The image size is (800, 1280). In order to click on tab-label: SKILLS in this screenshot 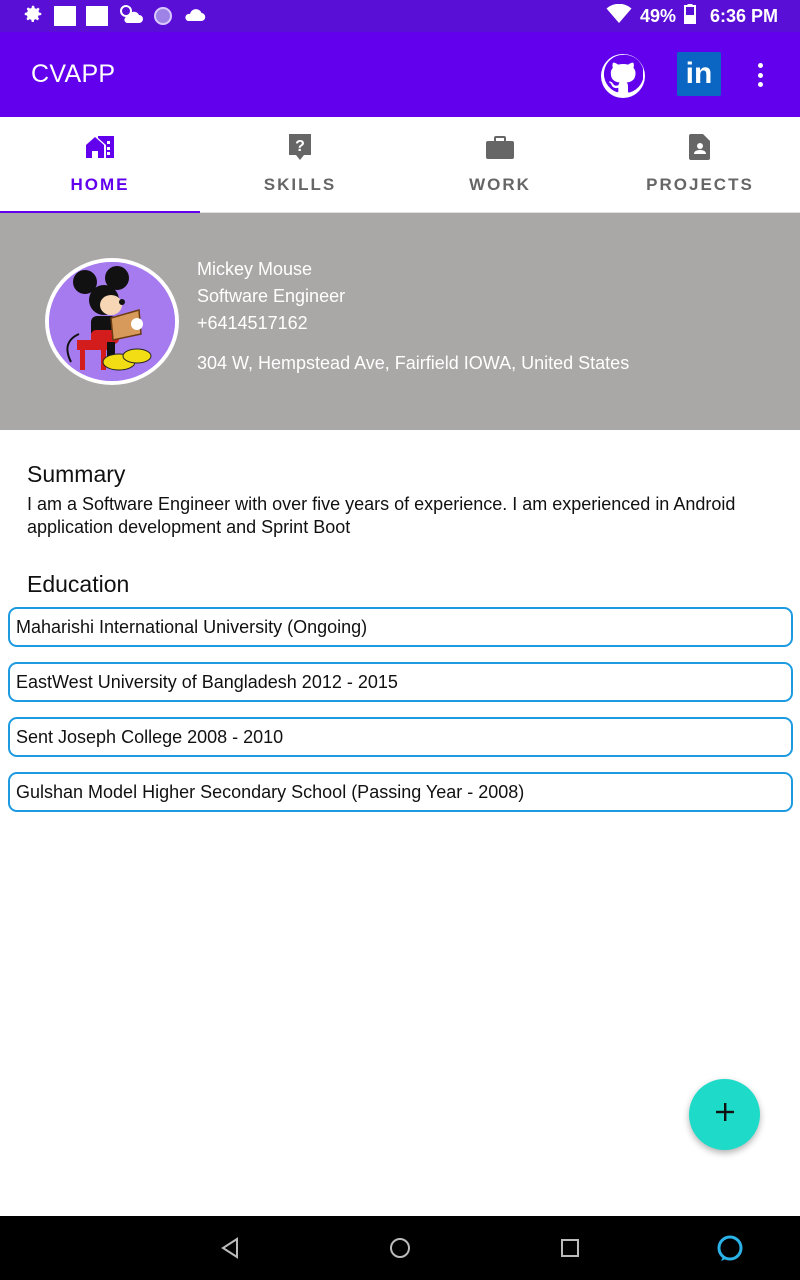, I will do `click(300, 184)`.